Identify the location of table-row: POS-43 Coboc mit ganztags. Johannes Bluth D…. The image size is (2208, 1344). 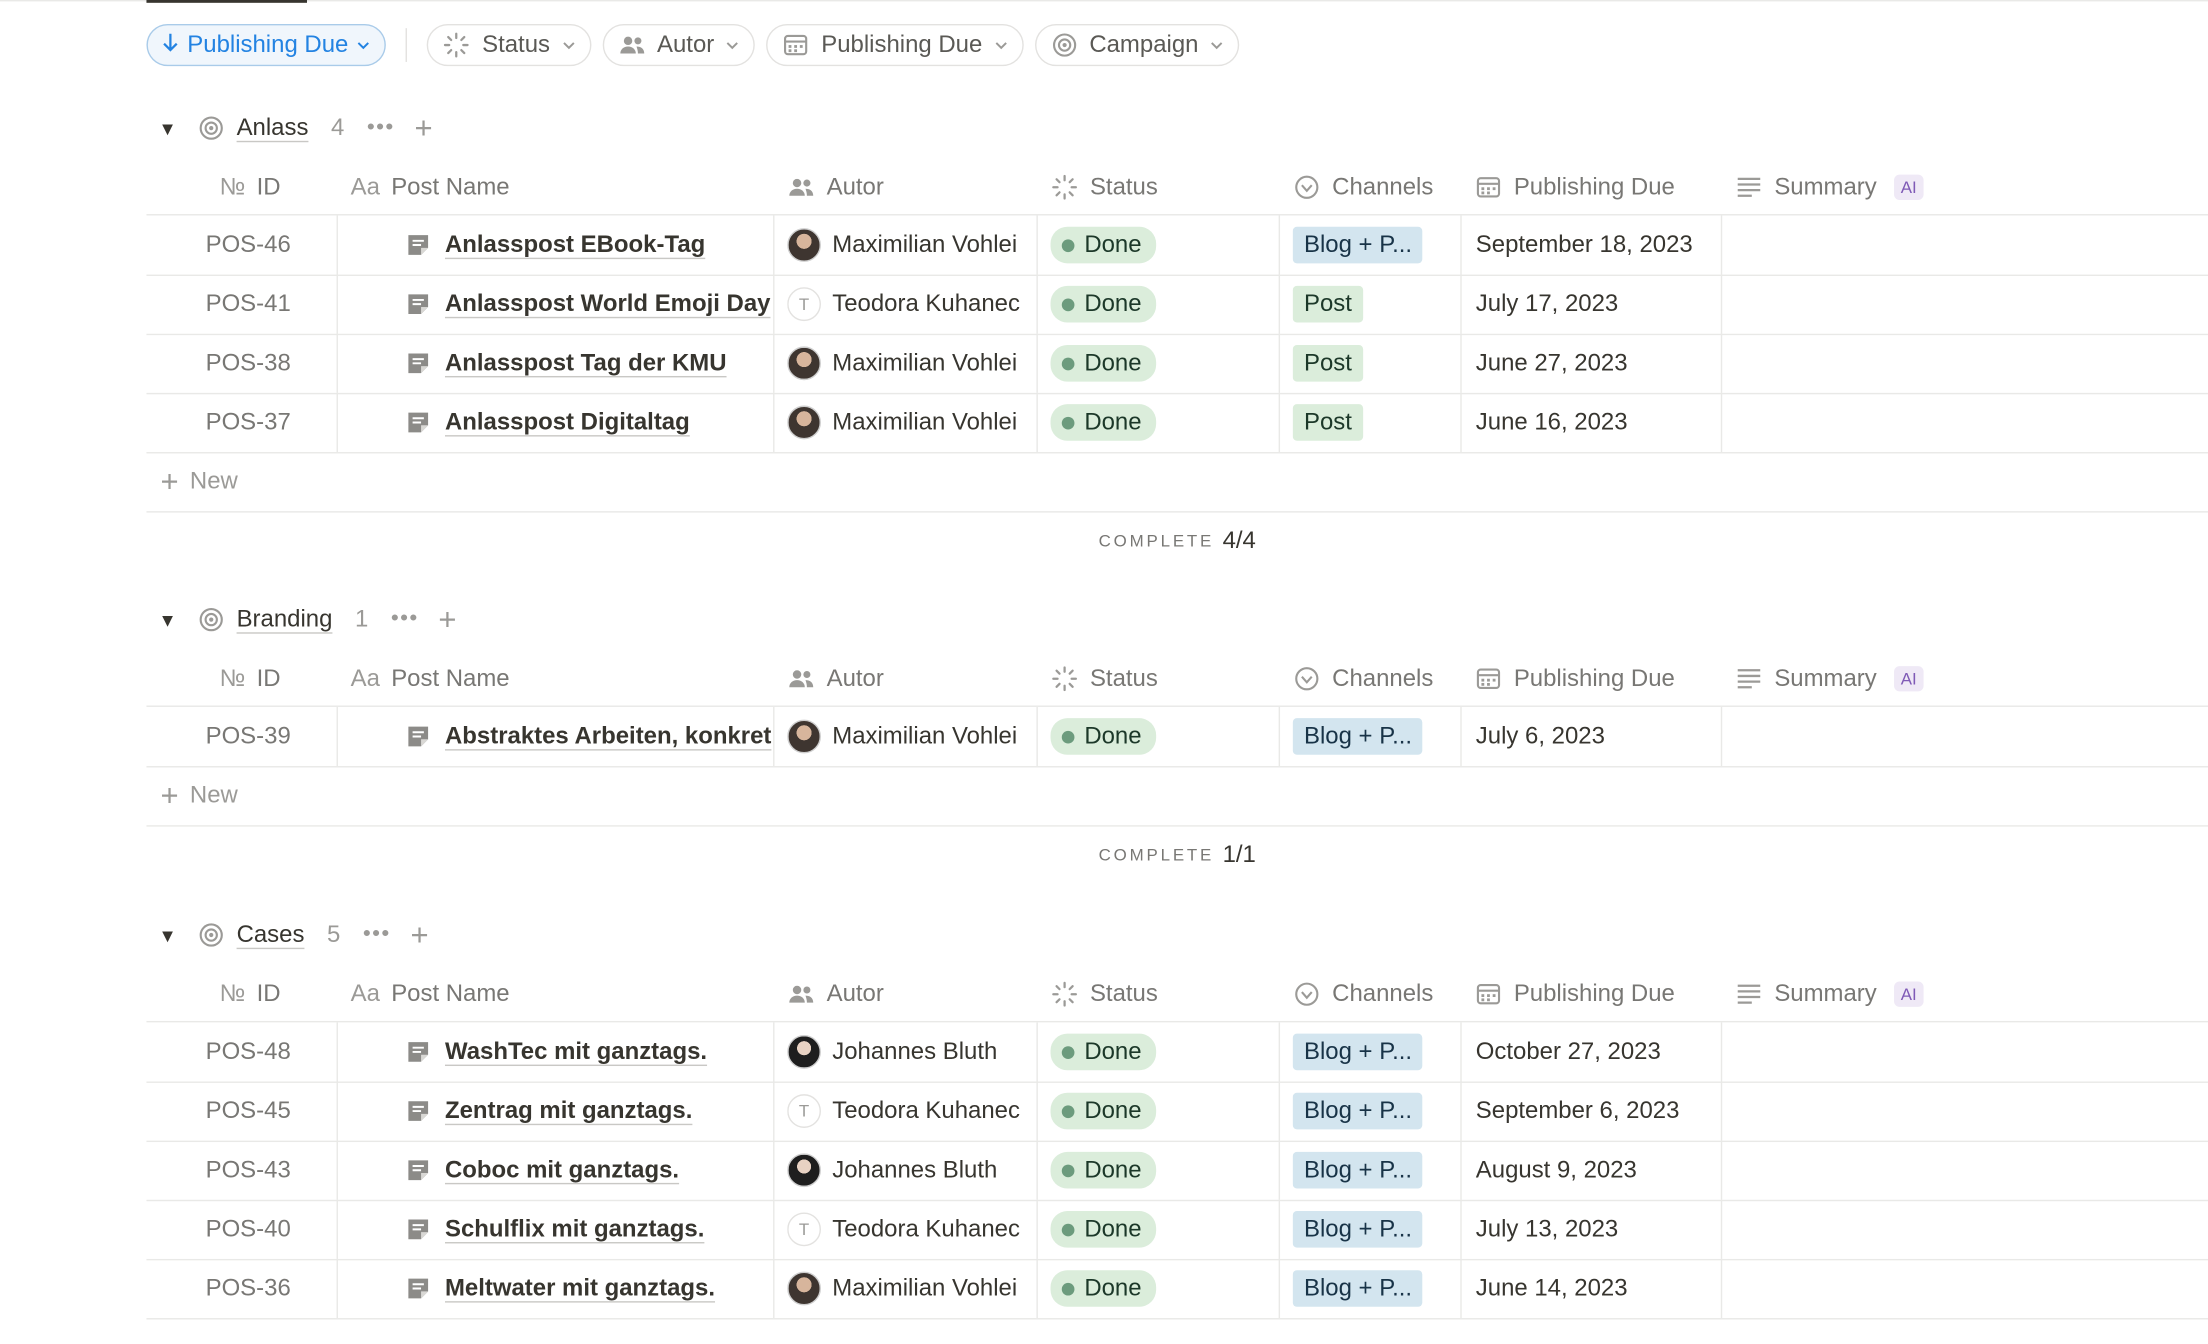
(1177, 1171).